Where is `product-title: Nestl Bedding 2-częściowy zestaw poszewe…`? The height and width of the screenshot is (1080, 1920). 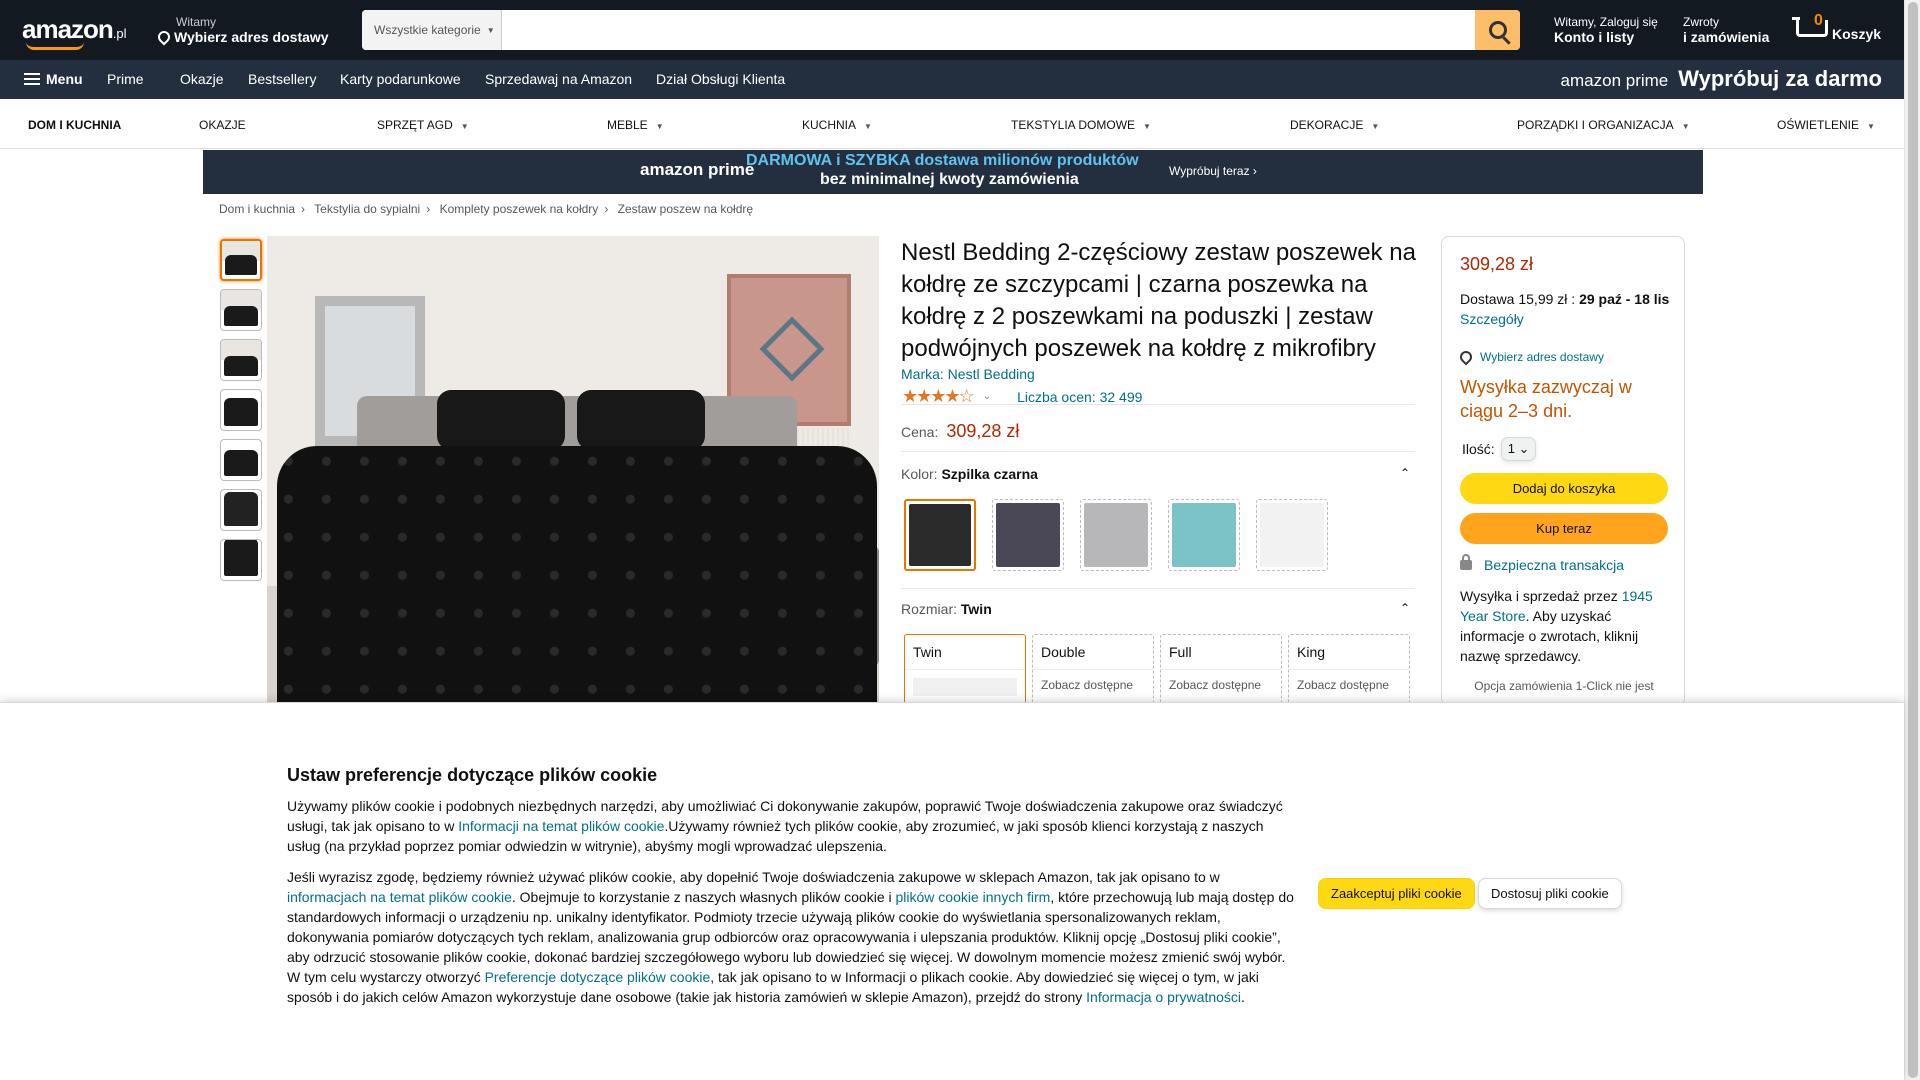
product-title: Nestl Bedding 2-częściowy zestaw poszewe… is located at coordinates (1158, 300).